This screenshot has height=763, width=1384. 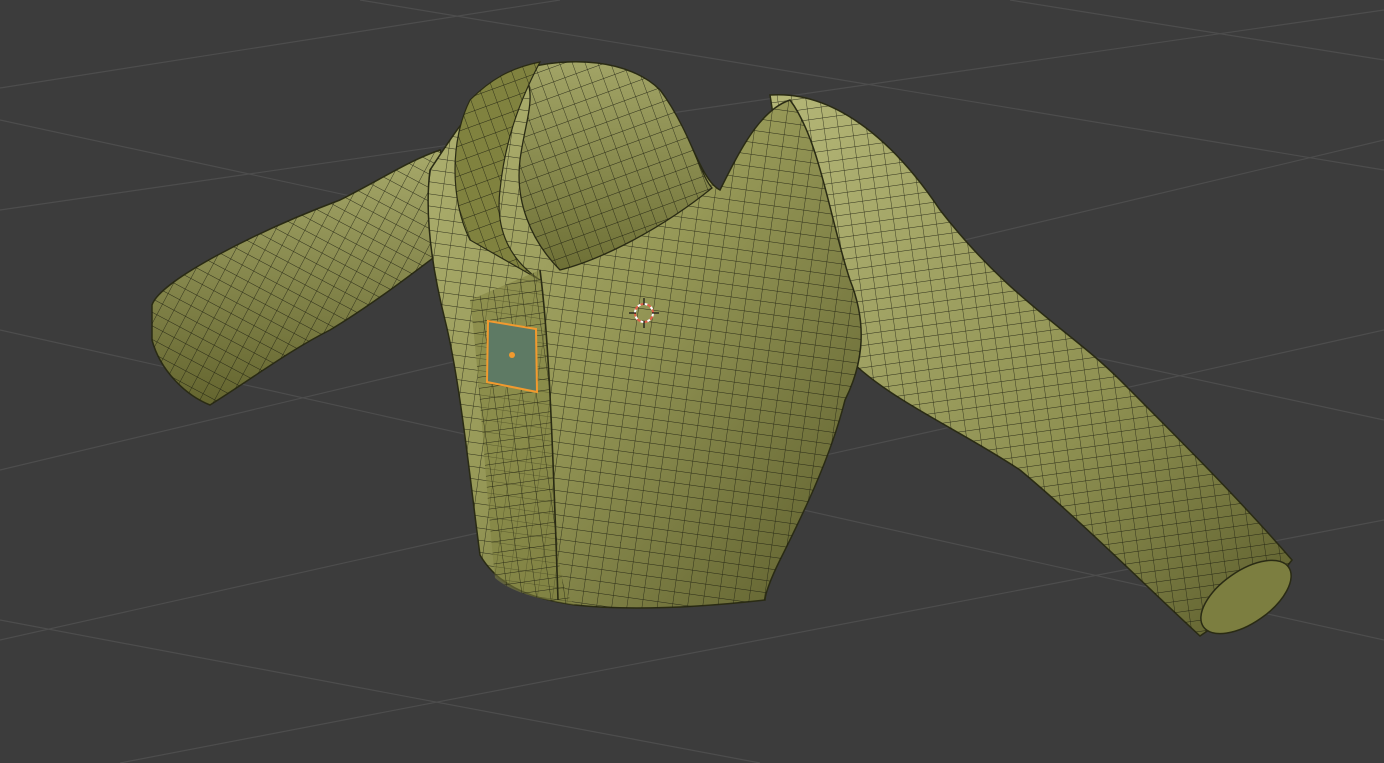 I want to click on face-center-dot, so click(x=512, y=355).